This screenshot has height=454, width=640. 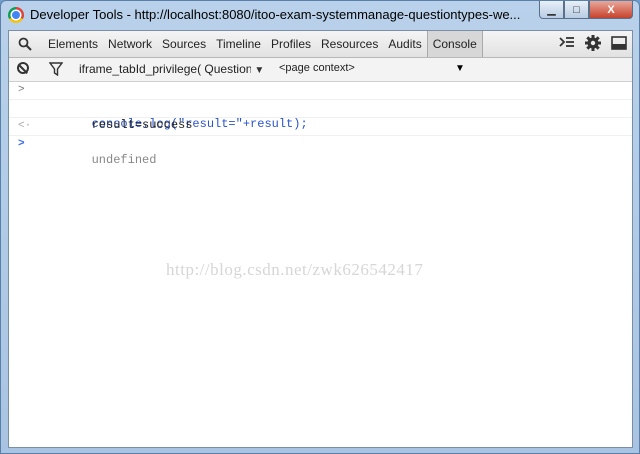 I want to click on frame-select-value: iframe_tabId_privilege( Question', so click(x=165, y=69).